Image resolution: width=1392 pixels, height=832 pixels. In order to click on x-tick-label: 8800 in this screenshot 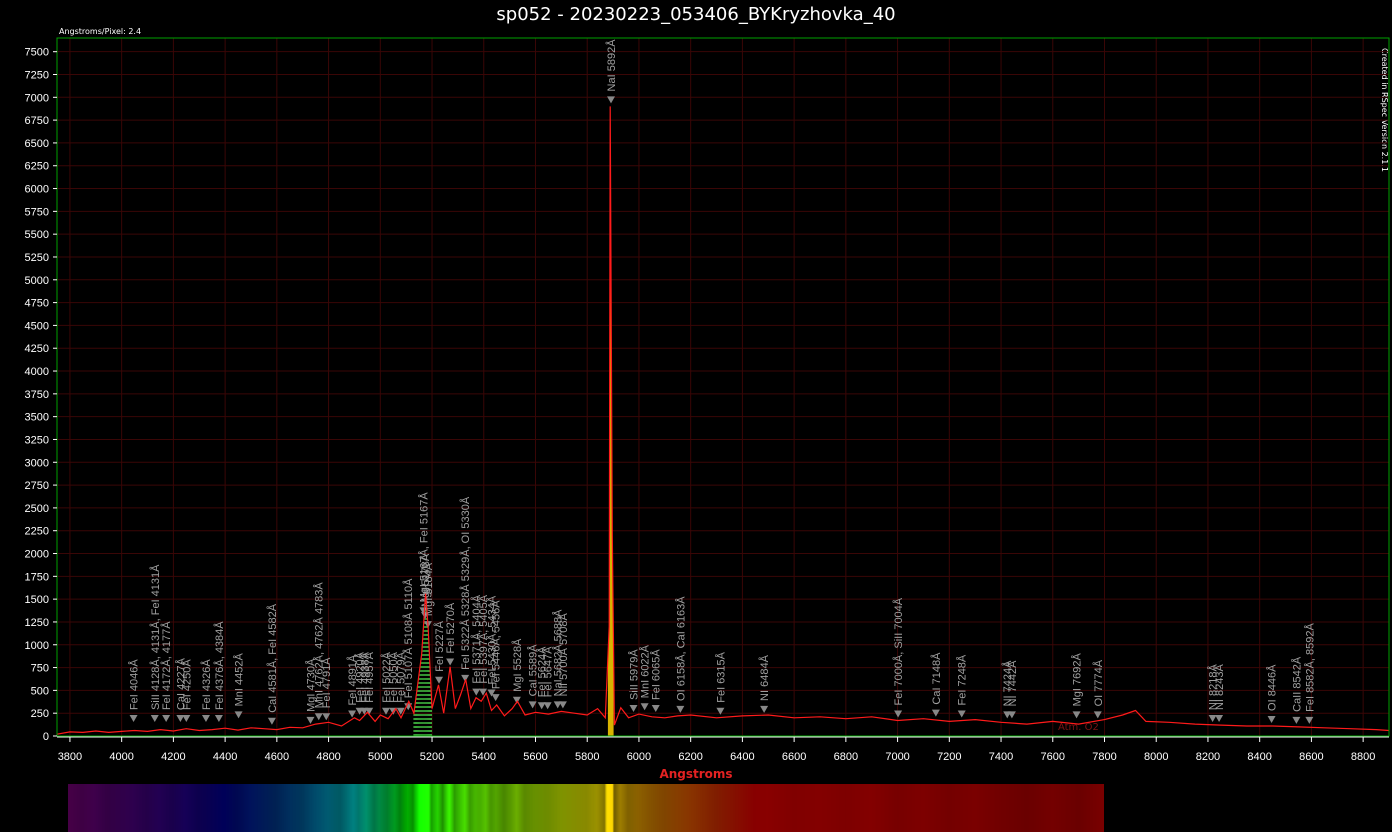, I will do `click(1363, 757)`.